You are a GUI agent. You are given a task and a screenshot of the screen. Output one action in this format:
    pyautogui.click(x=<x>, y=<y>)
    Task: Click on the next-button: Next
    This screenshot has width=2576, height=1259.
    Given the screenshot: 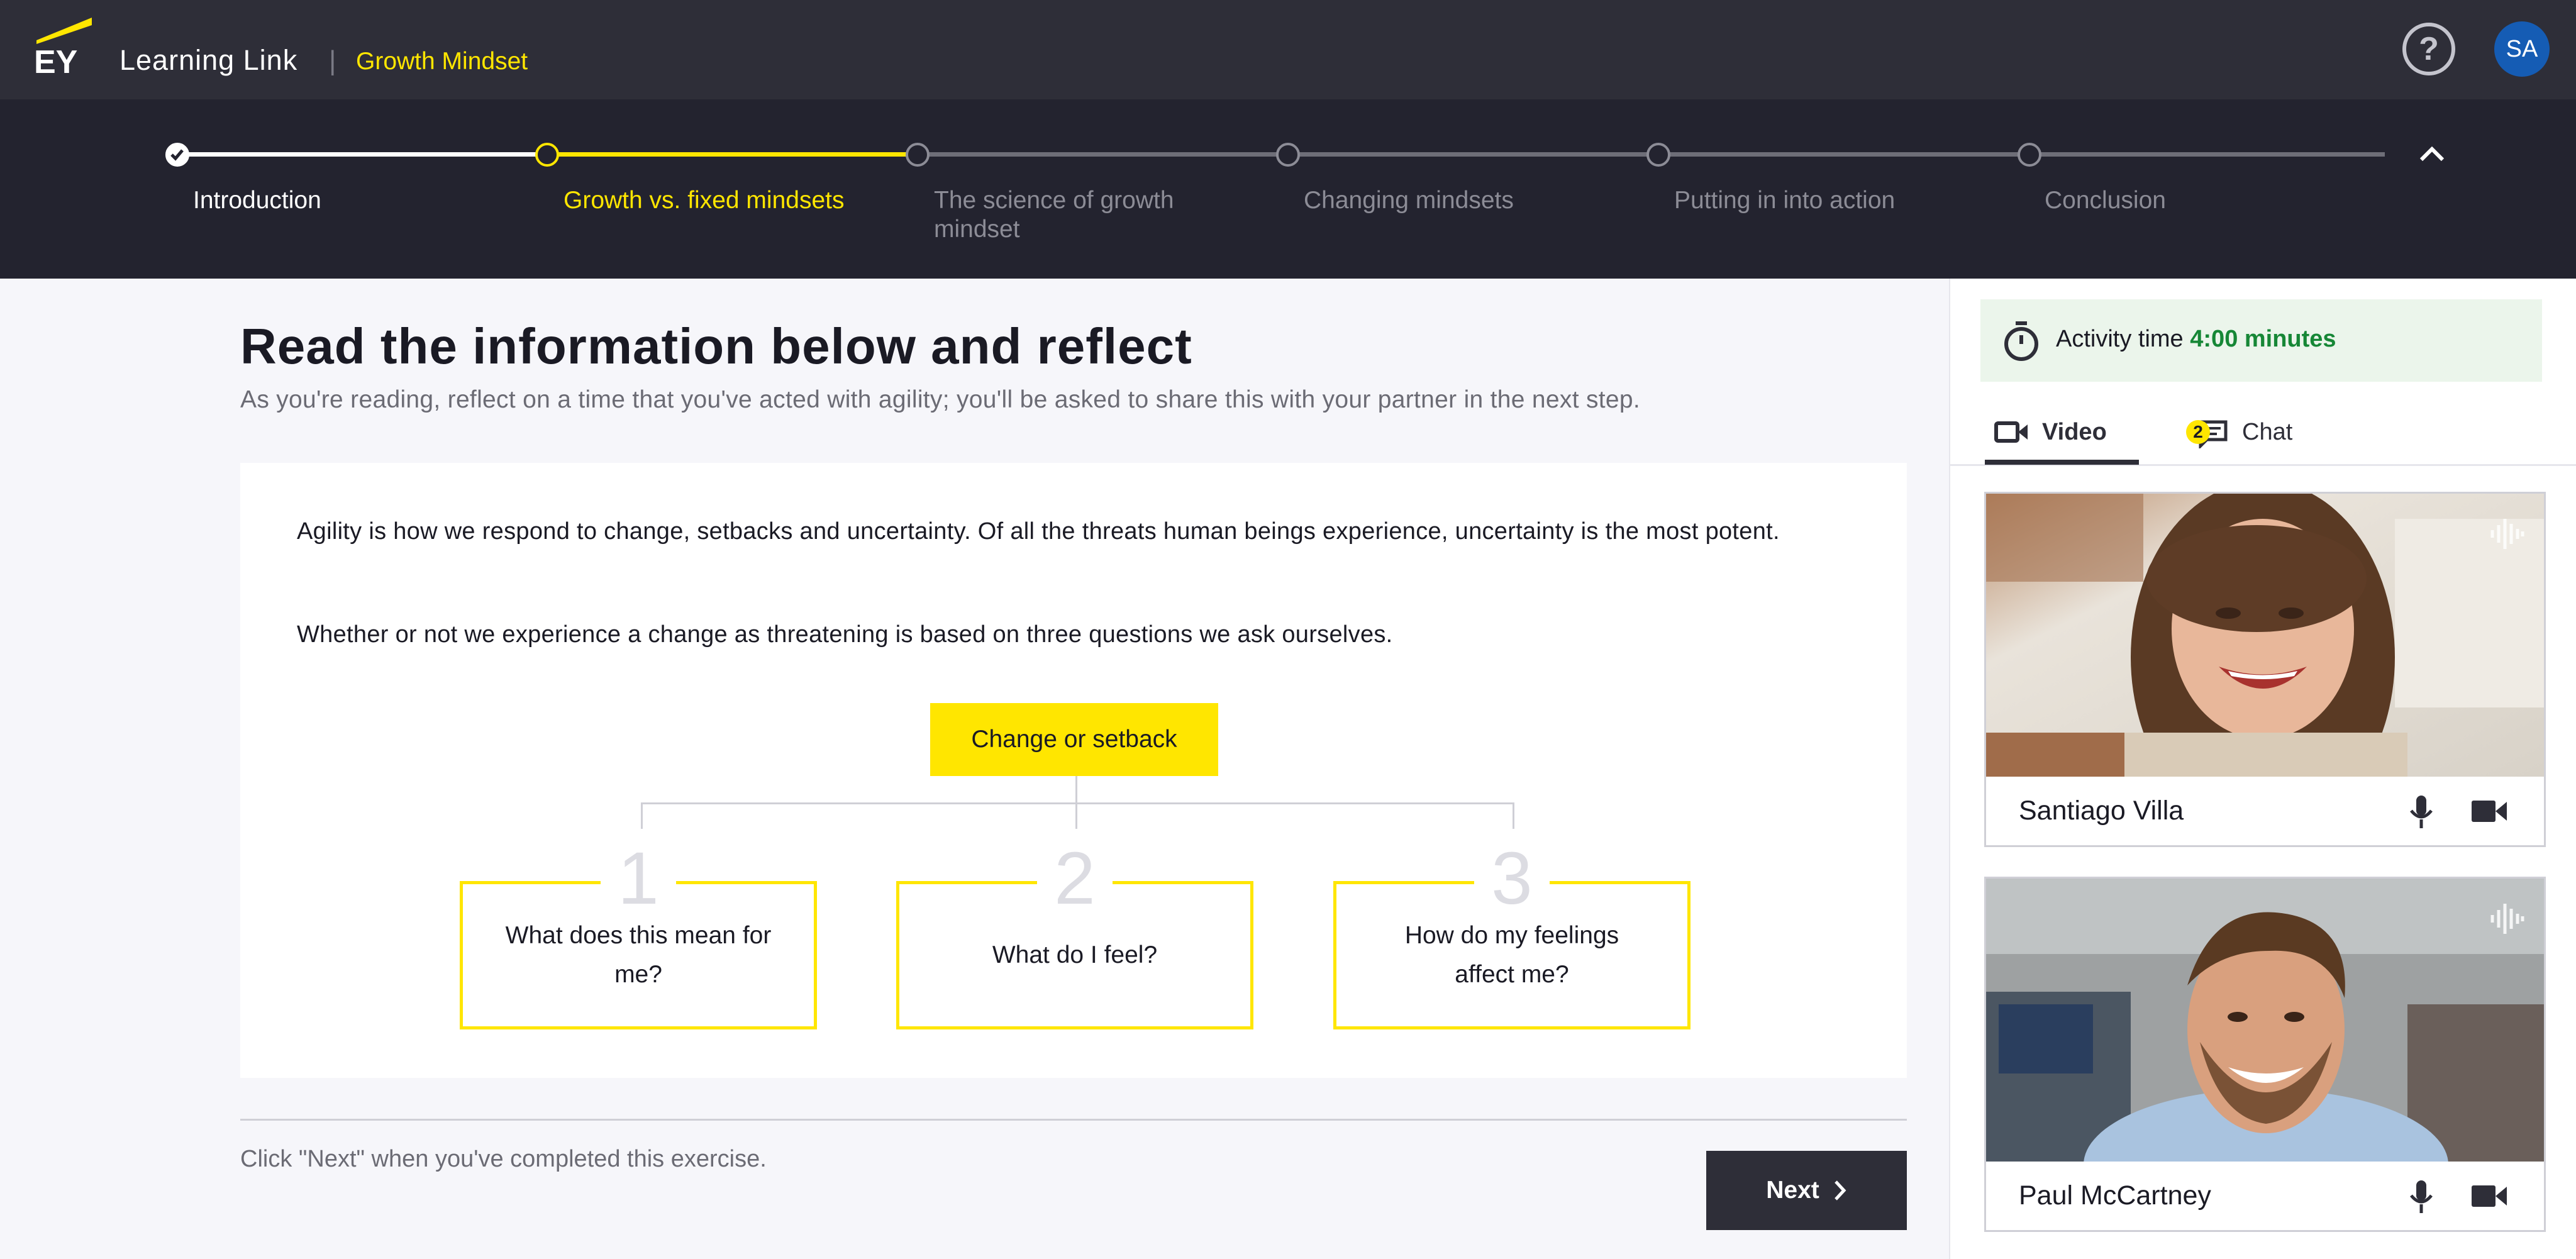 What is the action you would take?
    pyautogui.click(x=1806, y=1190)
    